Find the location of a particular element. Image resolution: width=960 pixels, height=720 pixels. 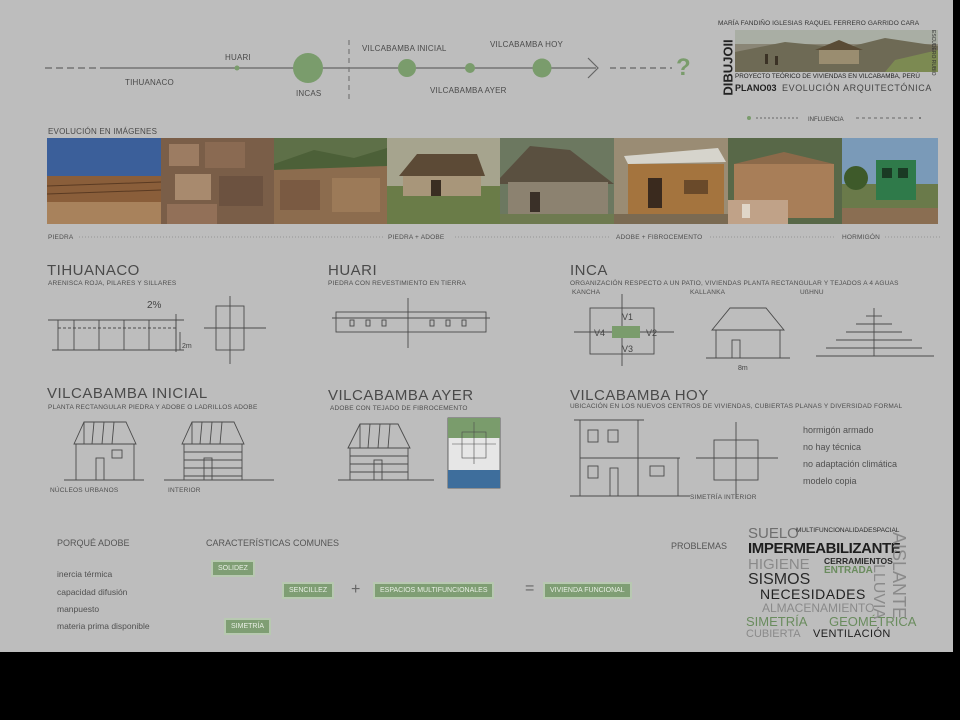

section-title-tihuanaco: TIHUANACO is located at coordinates (93, 270).